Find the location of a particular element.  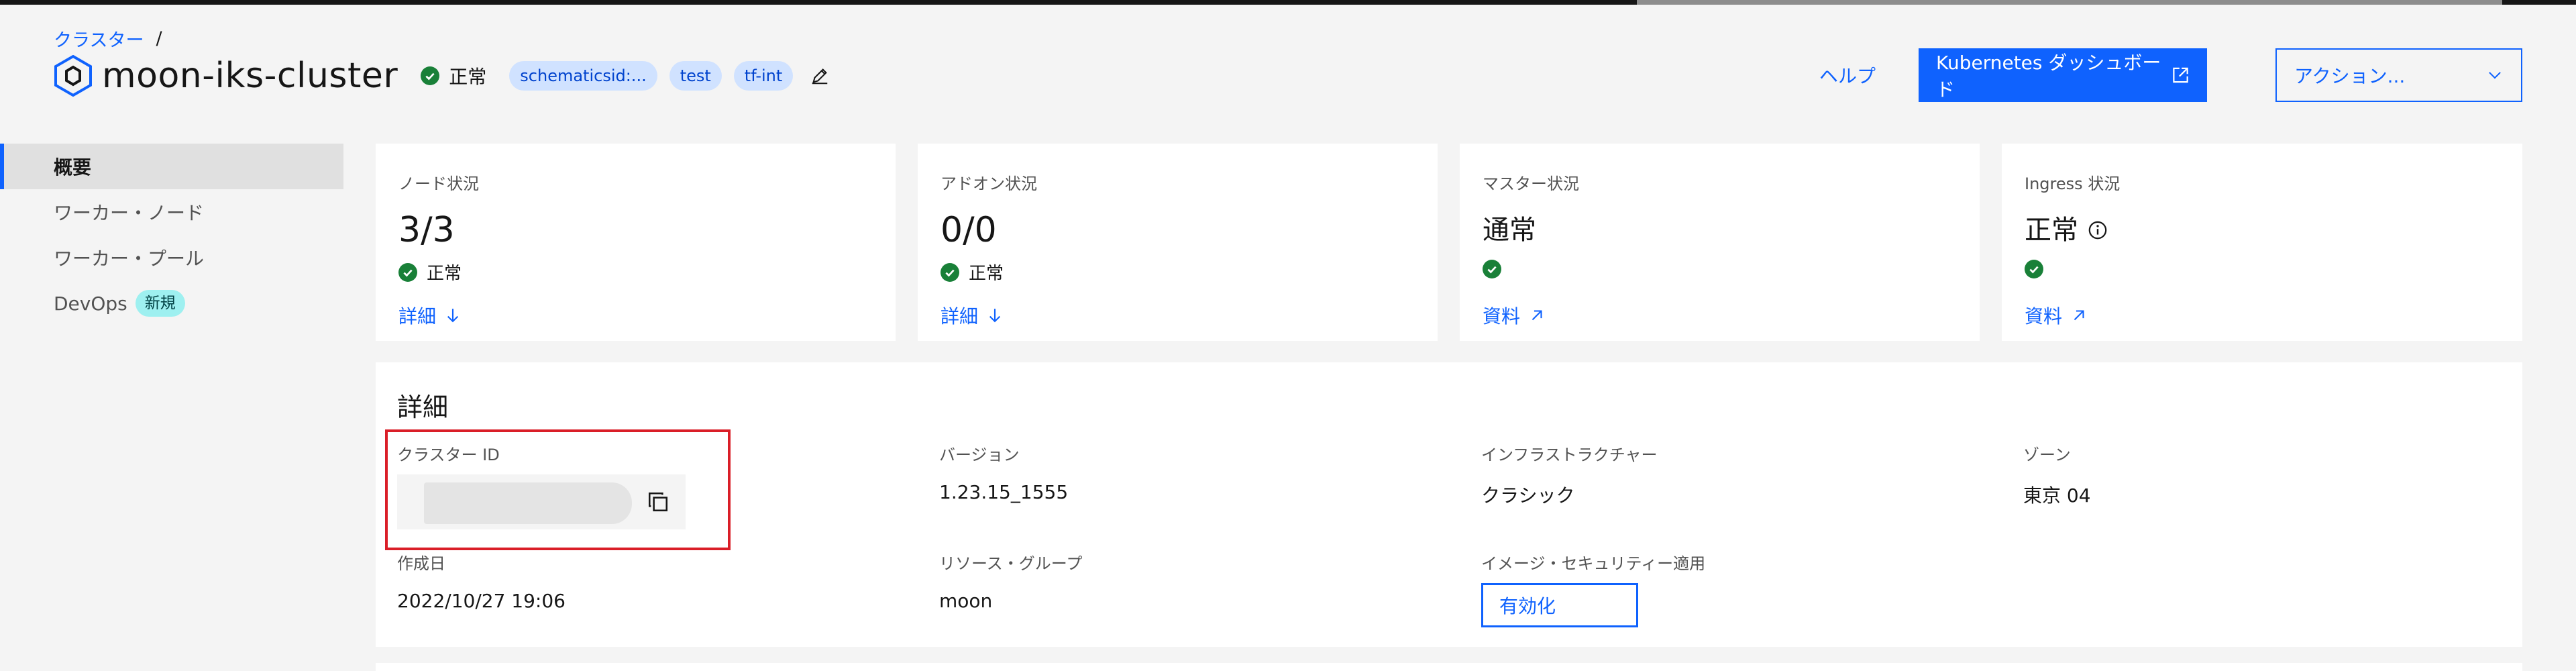

field-value: 2022/10/27 19:06 is located at coordinates (481, 601).